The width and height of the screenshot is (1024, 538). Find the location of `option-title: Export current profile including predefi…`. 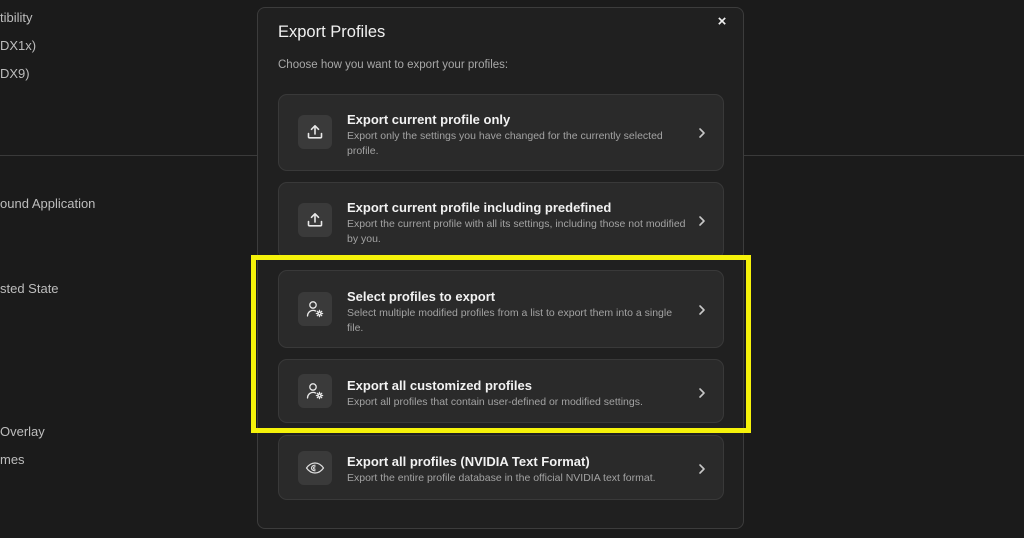

option-title: Export current profile including predefi… is located at coordinates (479, 207).